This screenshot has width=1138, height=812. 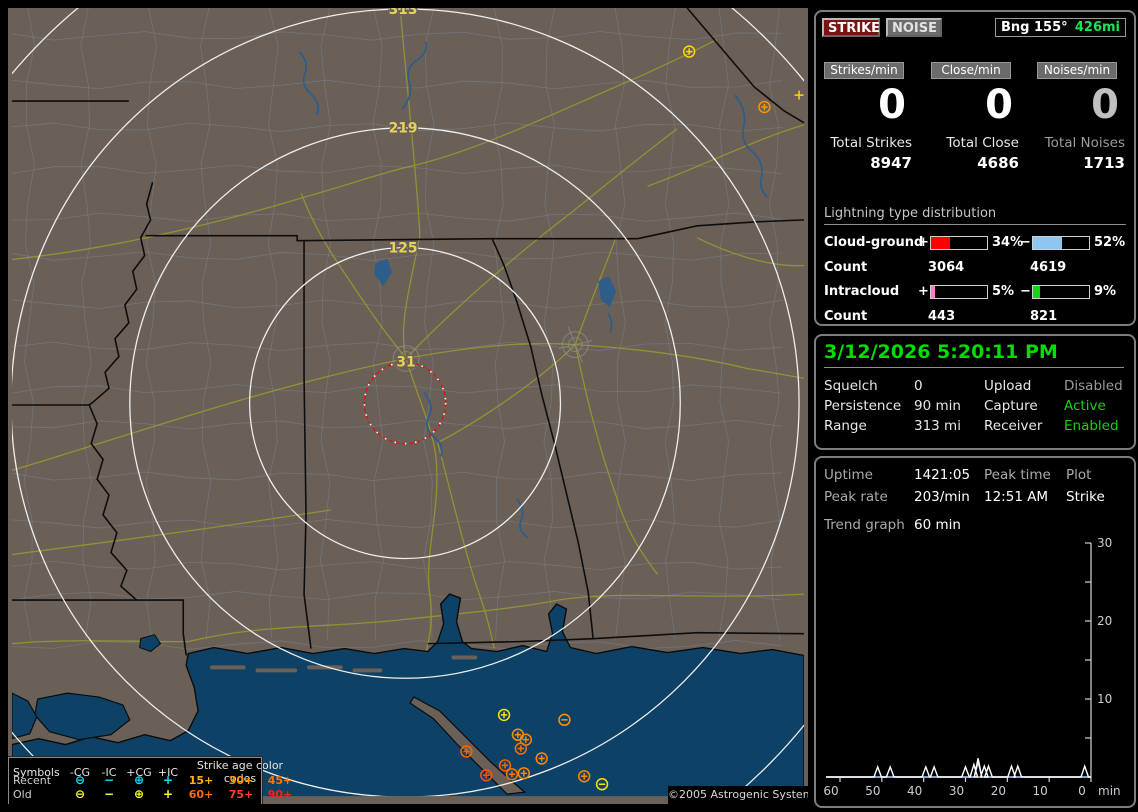 I want to click on chart-tick-labels: 10 20 30 60 50 40 30 20 10 0 min, so click(x=971, y=667).